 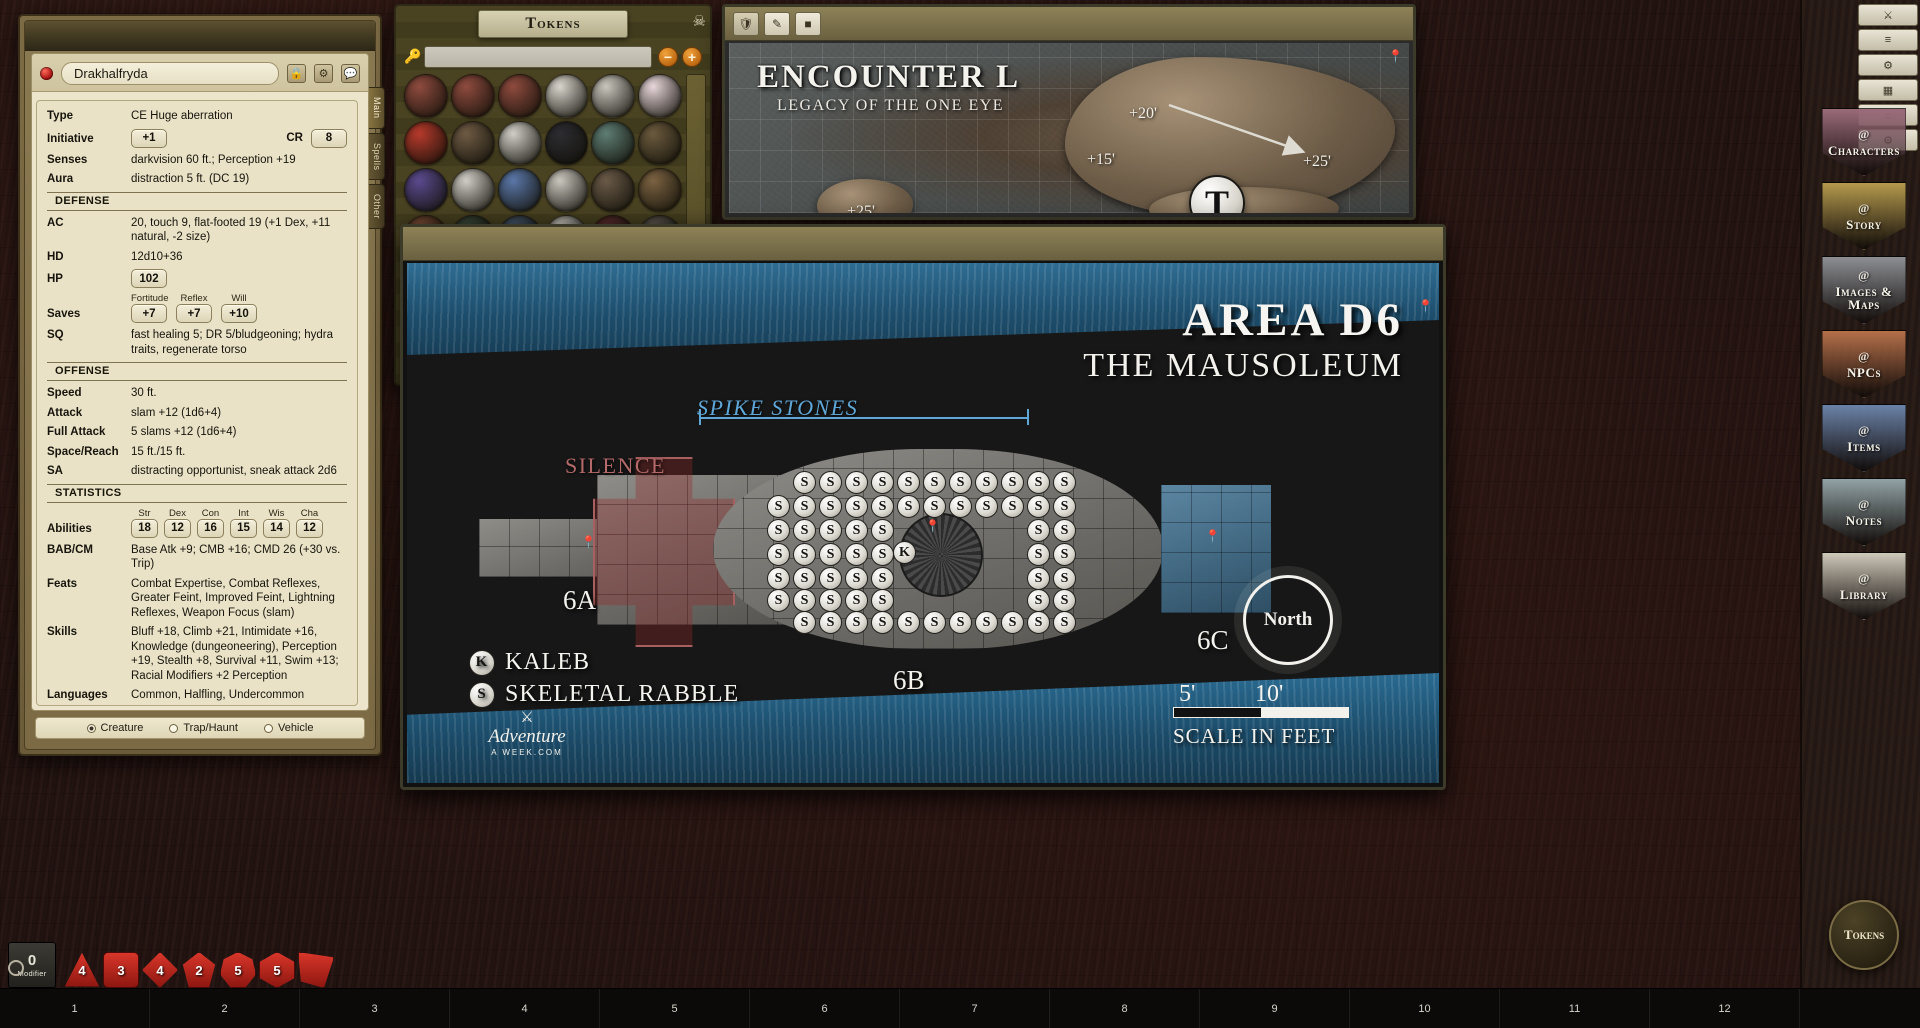 What do you see at coordinates (1864, 586) in the screenshot?
I see `sidebar-item-library: @ Library` at bounding box center [1864, 586].